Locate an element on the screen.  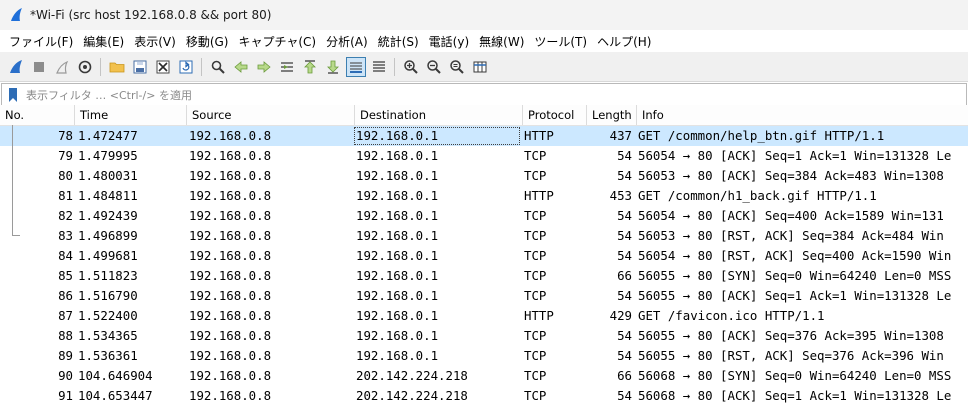
close-file-button is located at coordinates (163, 67).